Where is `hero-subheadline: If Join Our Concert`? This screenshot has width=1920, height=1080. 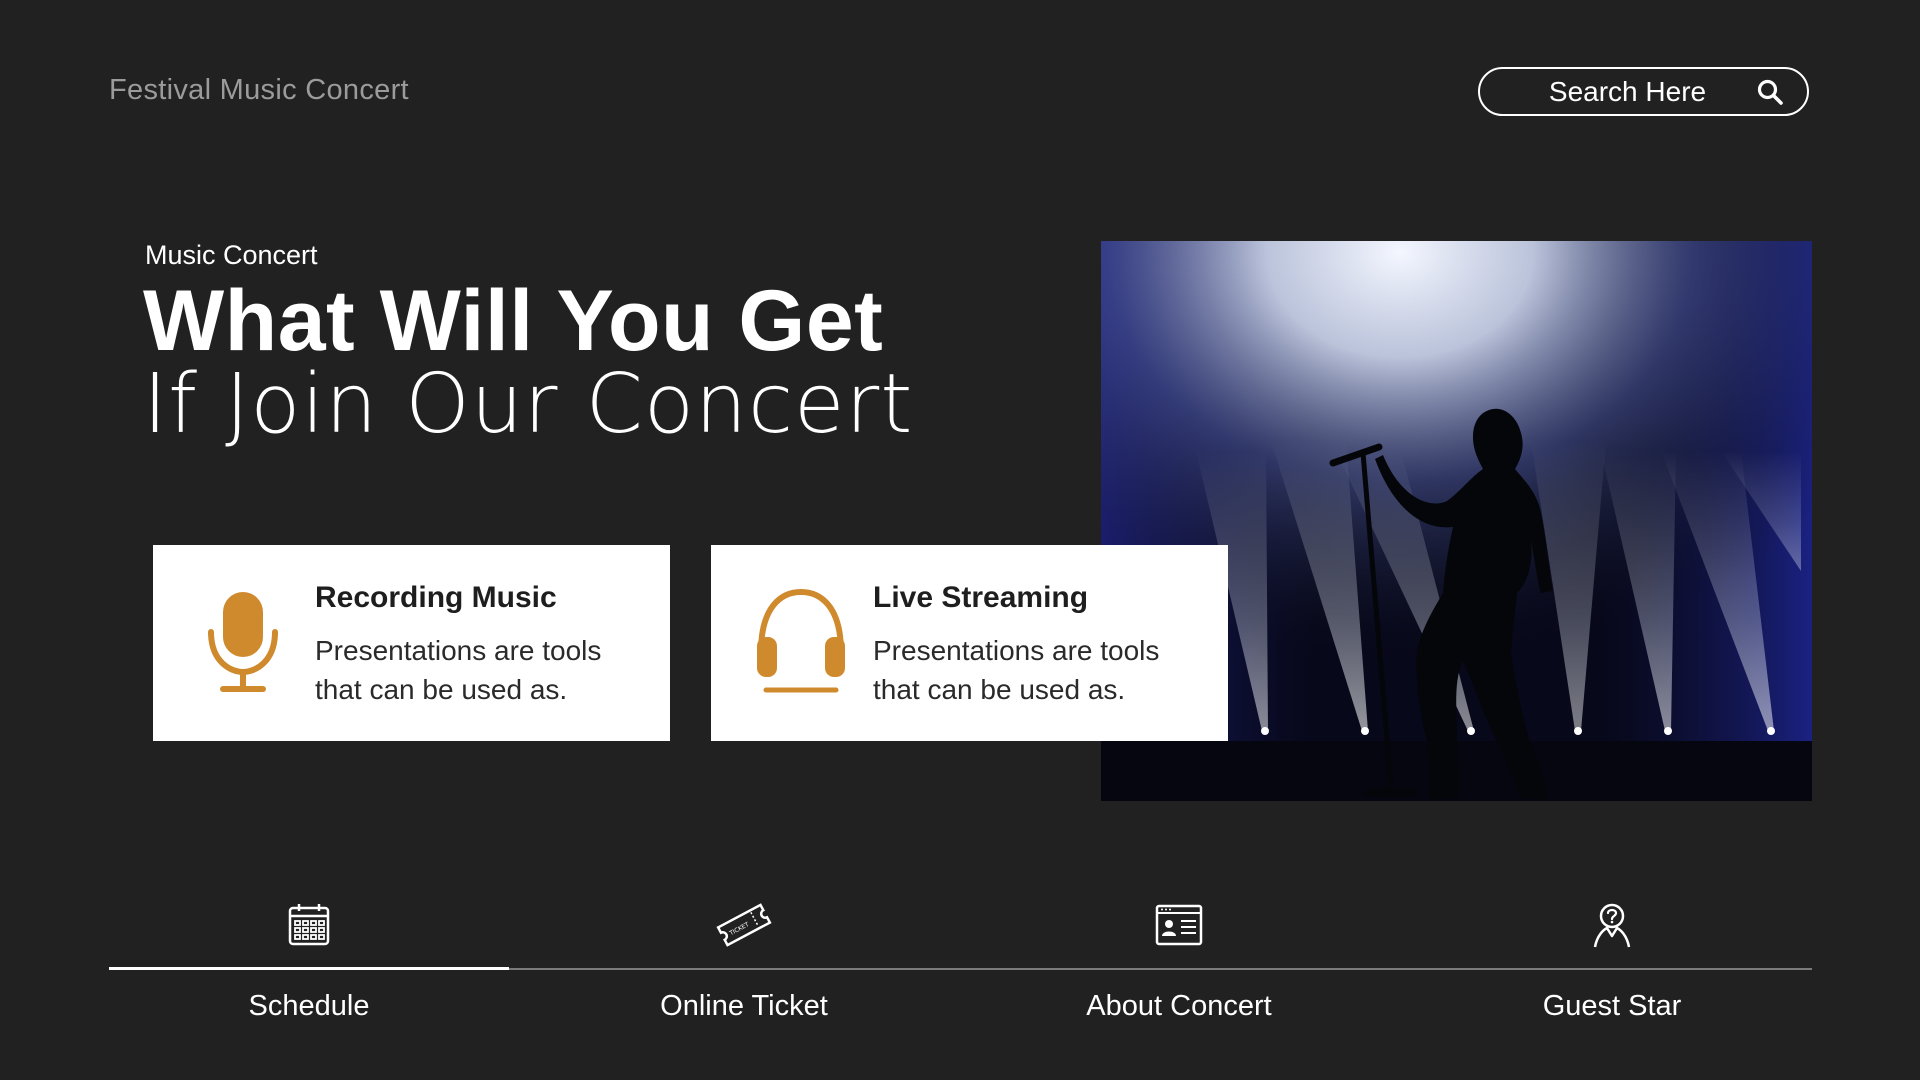 hero-subheadline: If Join Our Concert is located at coordinates (528, 404).